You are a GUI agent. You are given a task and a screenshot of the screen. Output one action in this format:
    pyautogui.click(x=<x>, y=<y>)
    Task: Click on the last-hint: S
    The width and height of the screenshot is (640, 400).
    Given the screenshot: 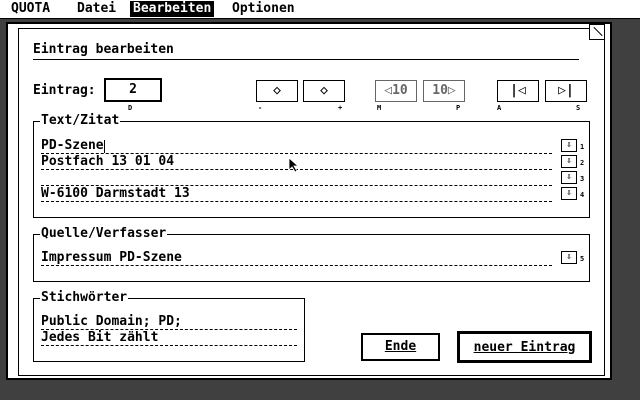 What is the action you would take?
    pyautogui.click(x=578, y=108)
    